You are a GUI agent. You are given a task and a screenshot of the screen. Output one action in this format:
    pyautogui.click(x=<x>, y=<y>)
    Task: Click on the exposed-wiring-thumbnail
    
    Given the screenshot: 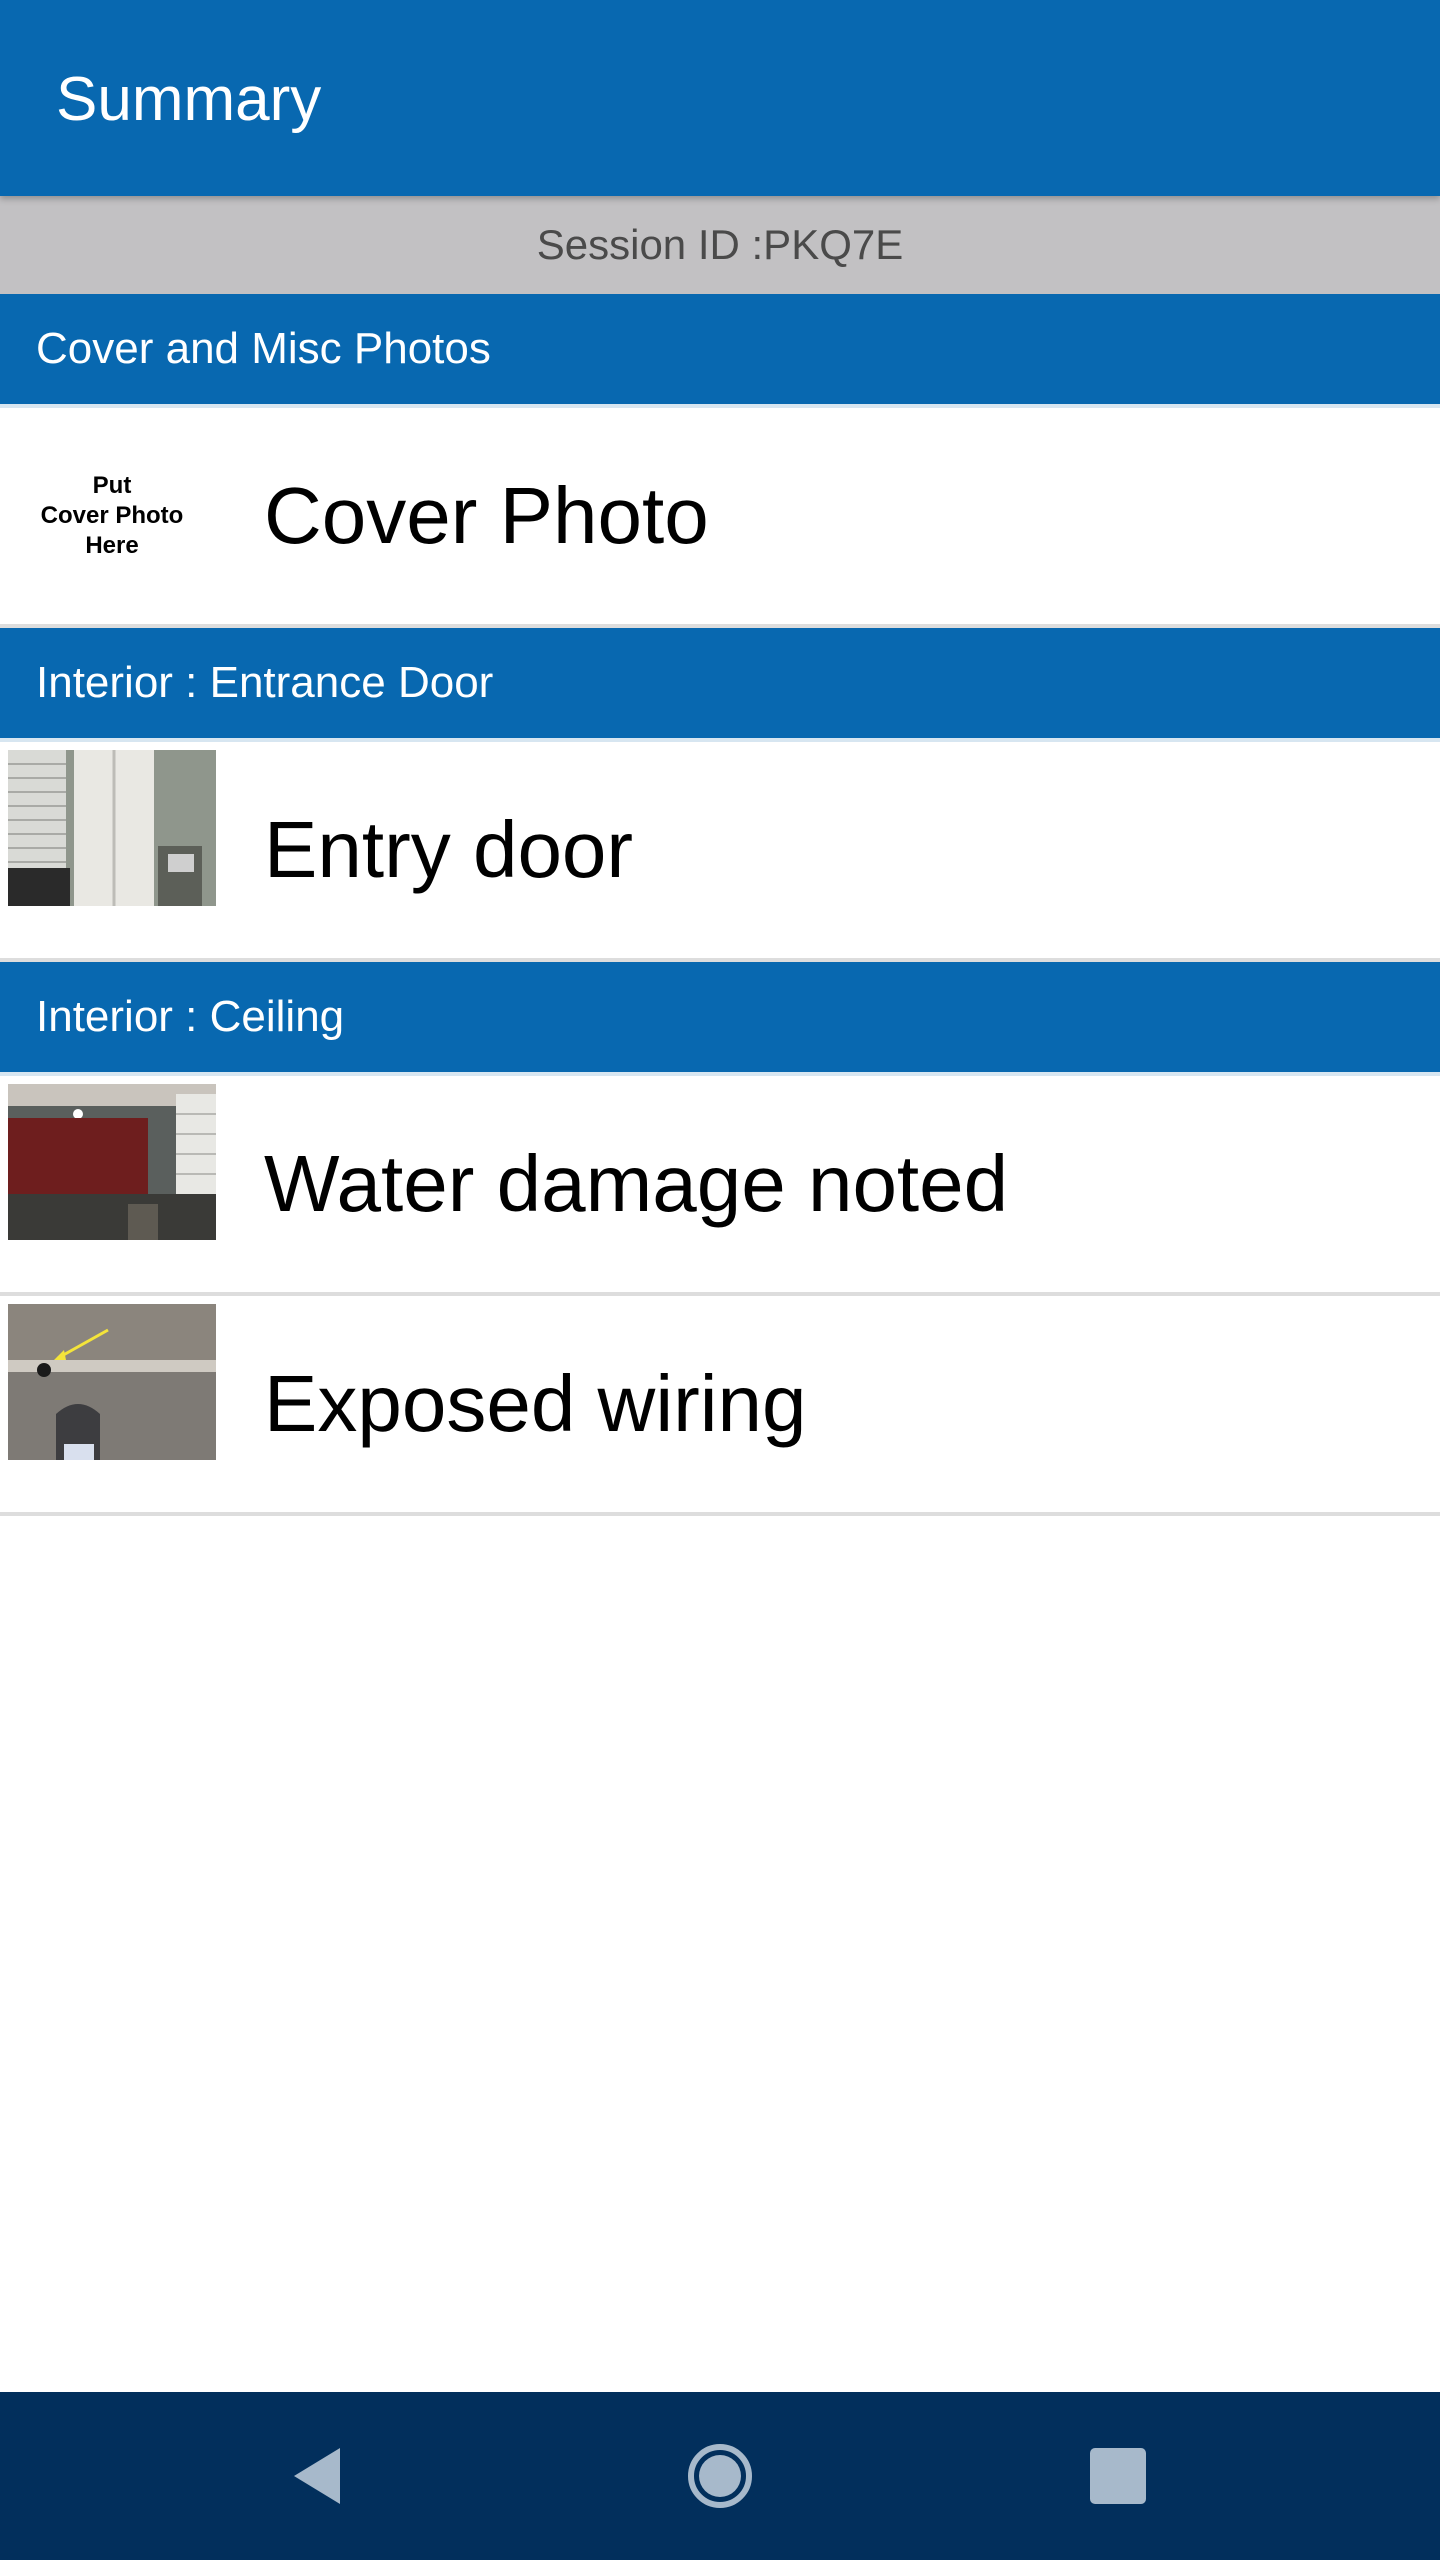 What is the action you would take?
    pyautogui.click(x=112, y=1382)
    